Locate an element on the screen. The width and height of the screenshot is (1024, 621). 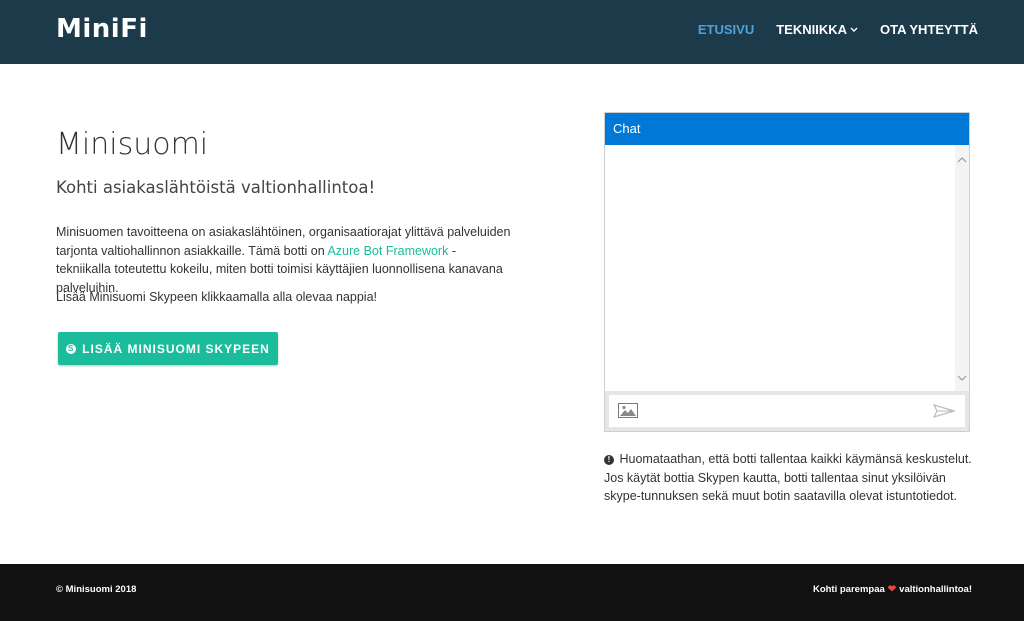
page-title: Minisuomi is located at coordinates (132, 144).